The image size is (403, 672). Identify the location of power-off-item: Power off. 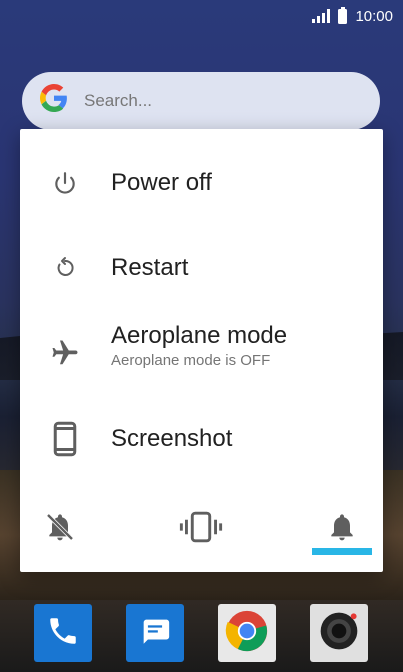
(201, 183).